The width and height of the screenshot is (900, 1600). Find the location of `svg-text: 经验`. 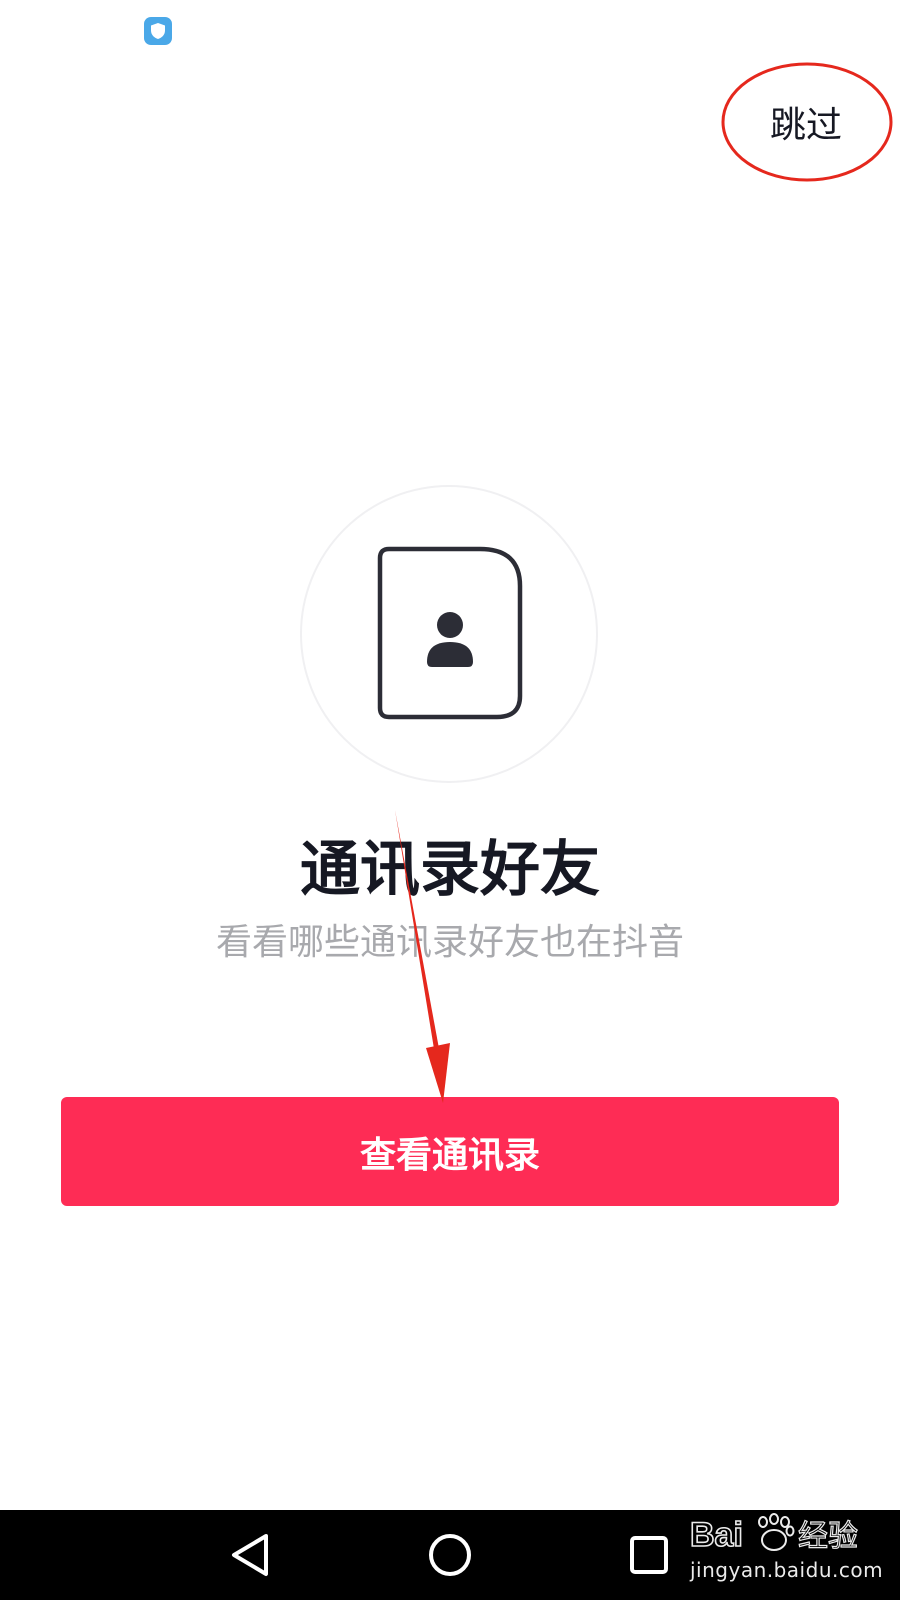

svg-text: 经验 is located at coordinates (828, 1536).